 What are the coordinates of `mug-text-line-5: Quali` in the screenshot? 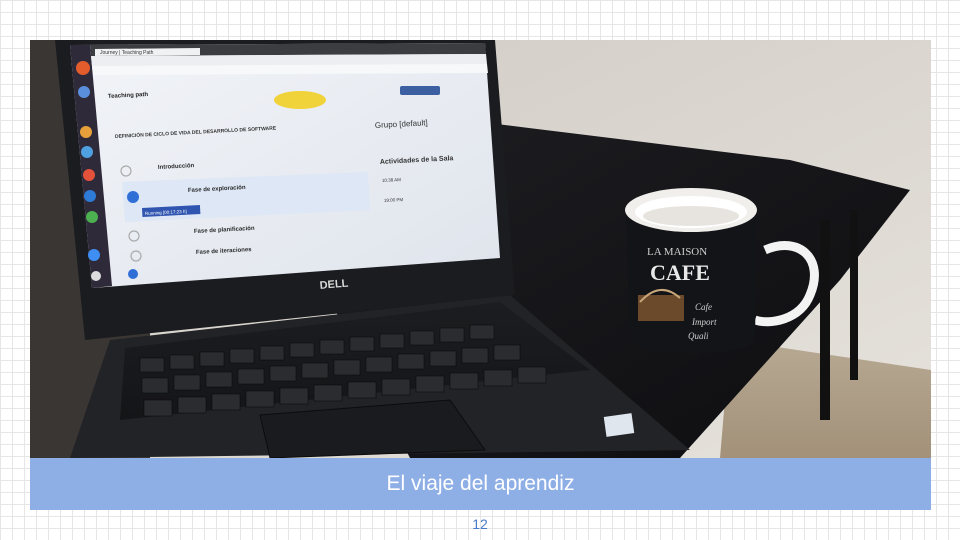 It's located at (698, 336).